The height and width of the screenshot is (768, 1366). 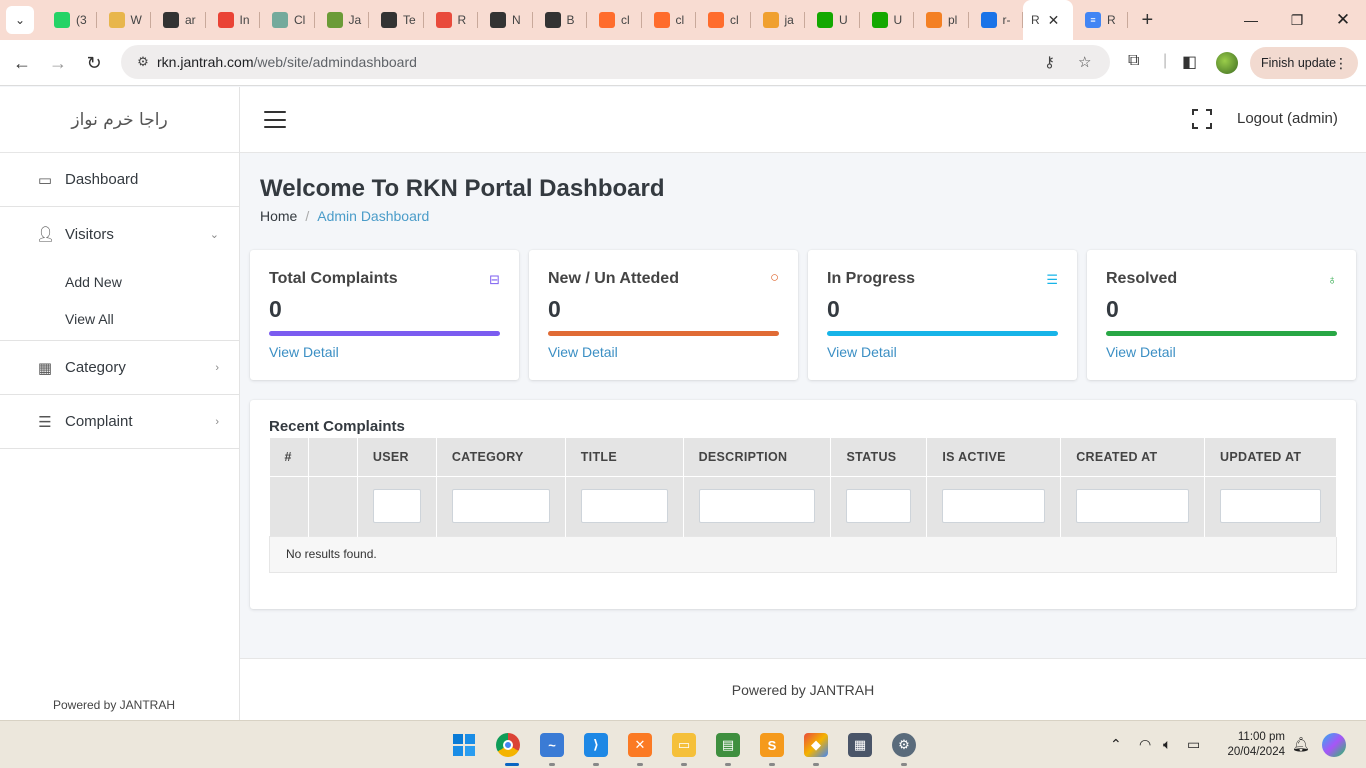 I want to click on column-header: IS ACTIVE, so click(x=994, y=457).